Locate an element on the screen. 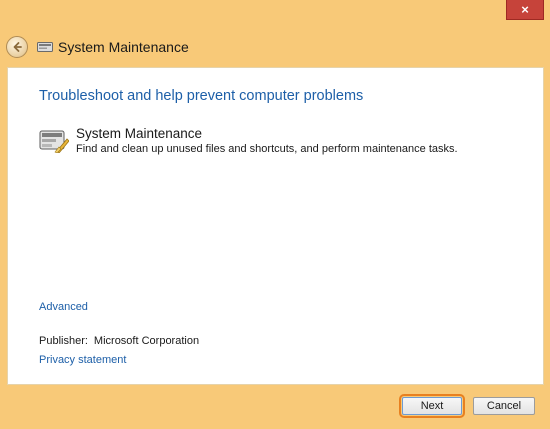 The width and height of the screenshot is (550, 429). window-title: System Maintenance is located at coordinates (123, 47).